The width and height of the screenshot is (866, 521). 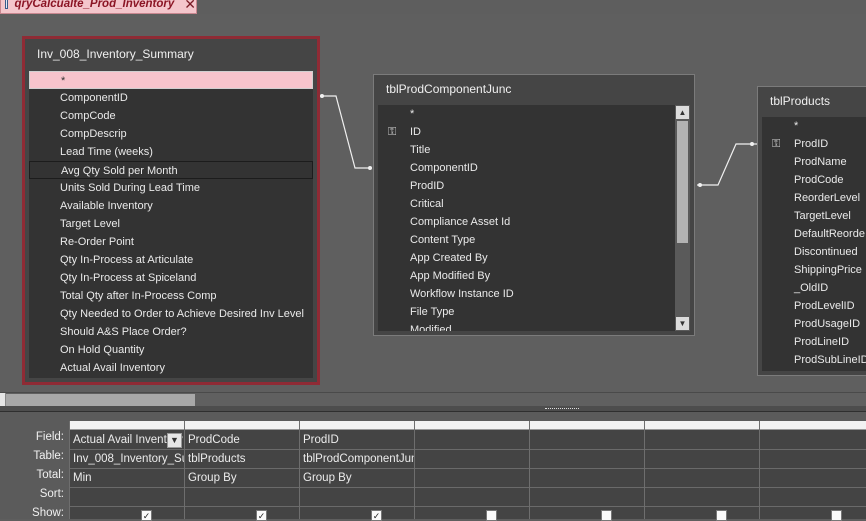 What do you see at coordinates (814, 270) in the screenshot?
I see `field-item: ShippingPrice` at bounding box center [814, 270].